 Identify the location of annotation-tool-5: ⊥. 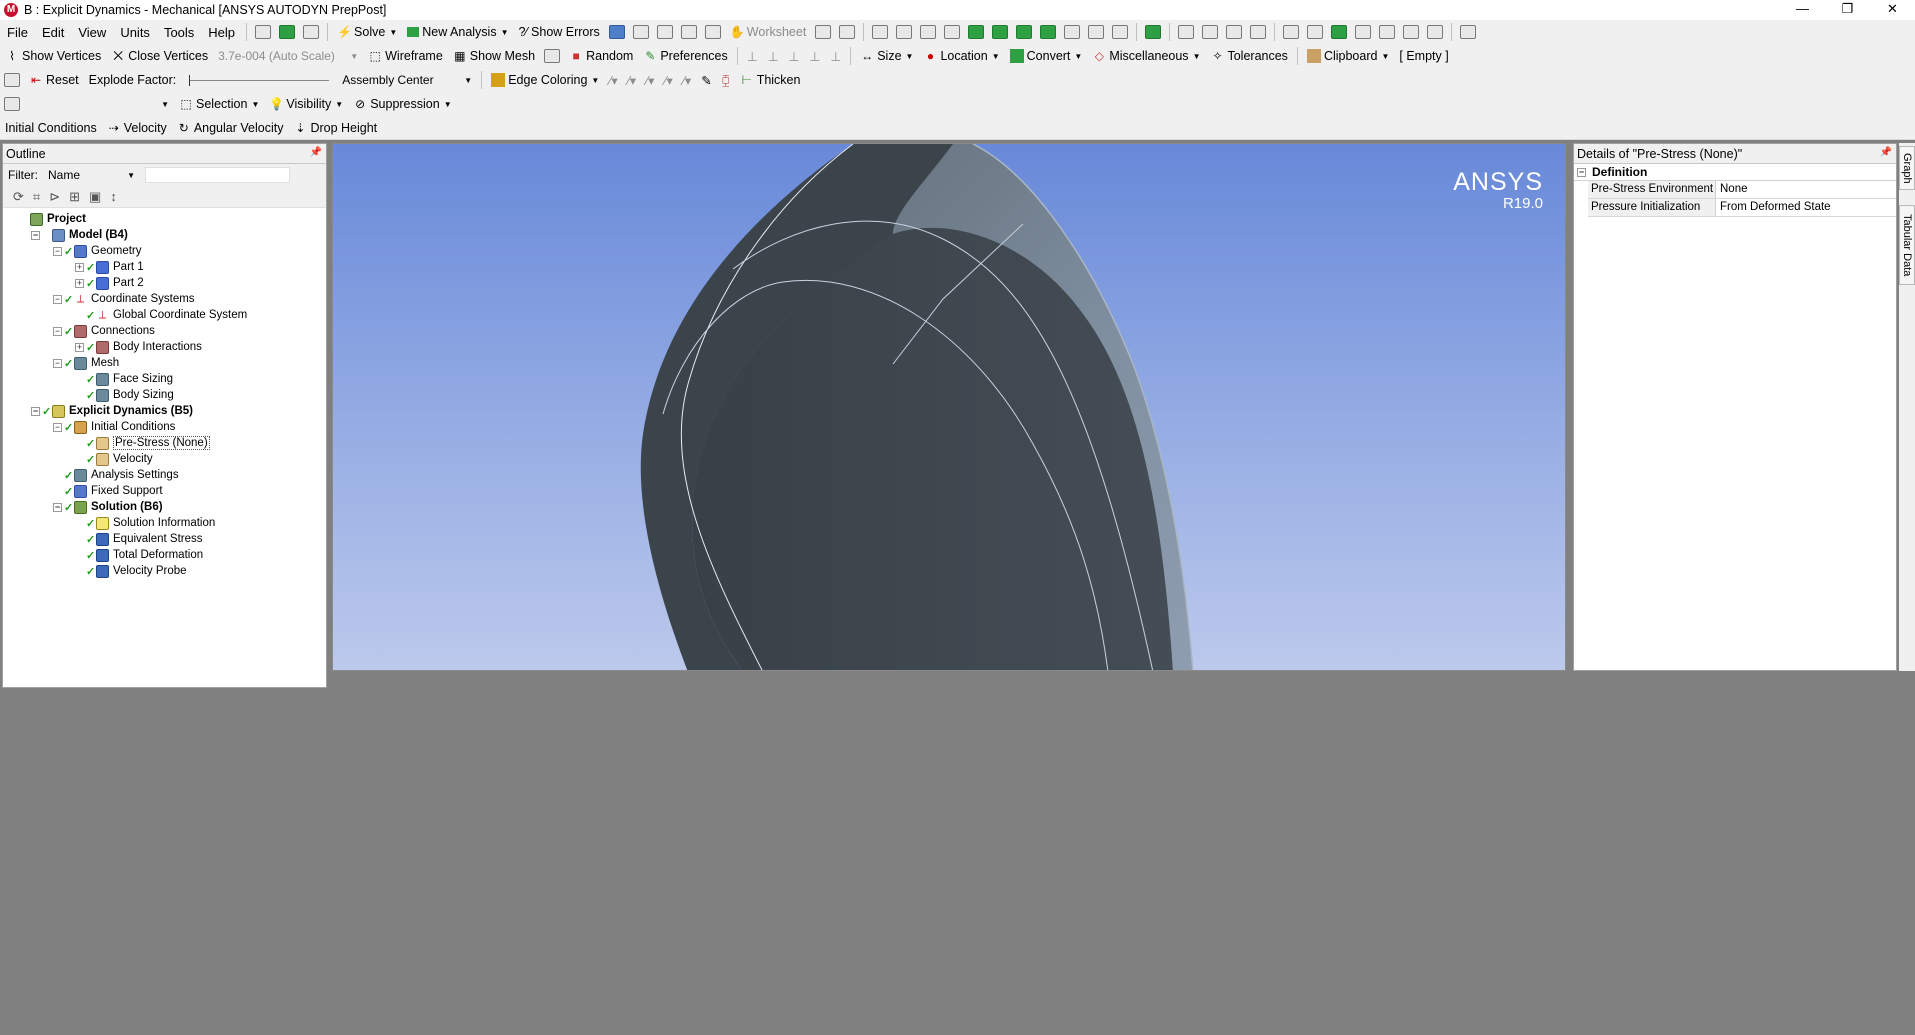
(835, 56).